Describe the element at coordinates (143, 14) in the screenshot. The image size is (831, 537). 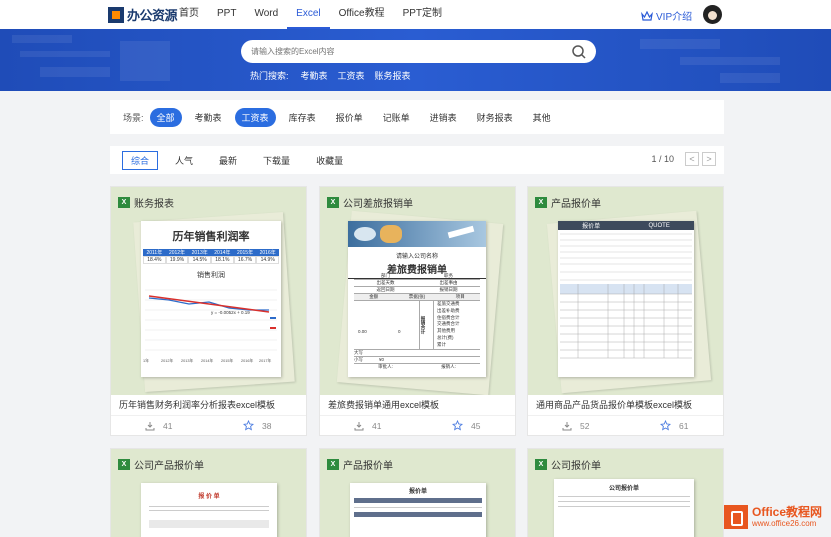
I see `site-logo: 办公资源` at that location.